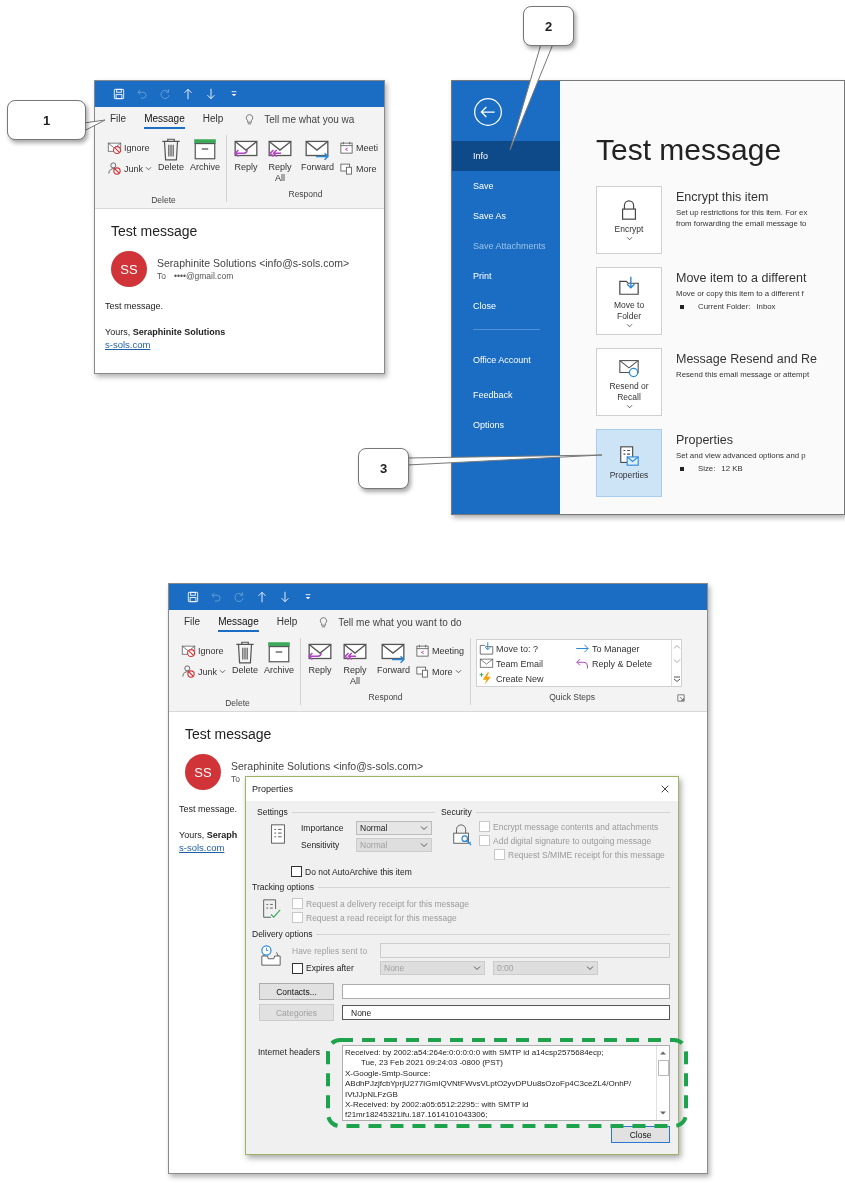  Describe the element at coordinates (676, 679) in the screenshot. I see `expand-gallery-icon` at that location.